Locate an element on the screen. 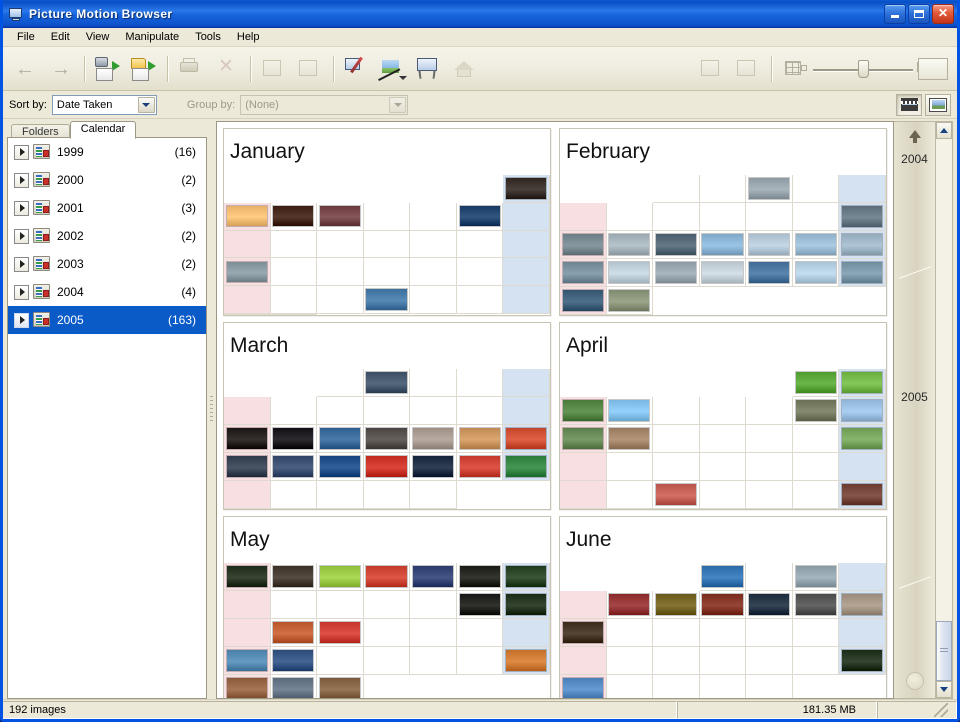 This screenshot has width=960, height=722. menu-view: View is located at coordinates (98, 37).